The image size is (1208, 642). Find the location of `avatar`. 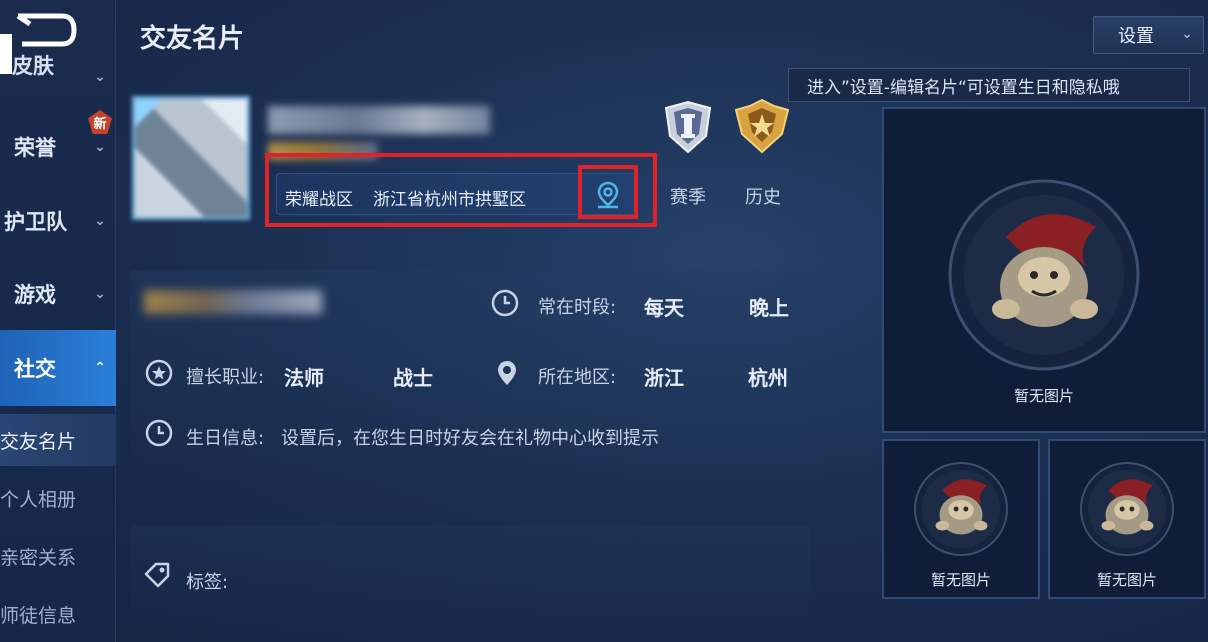

avatar is located at coordinates (191, 158).